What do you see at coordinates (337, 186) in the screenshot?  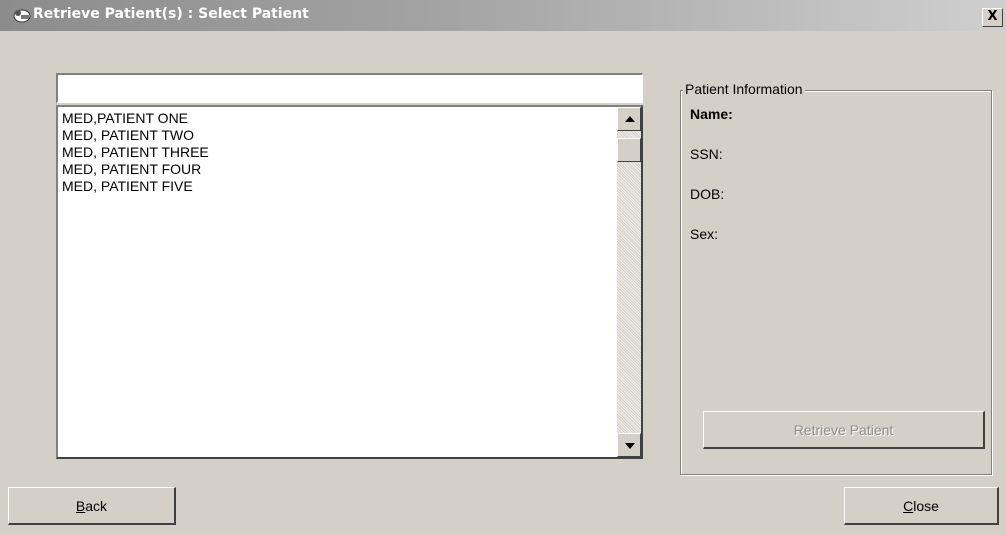 I see `list-item: MED, PATIENT FIVE` at bounding box center [337, 186].